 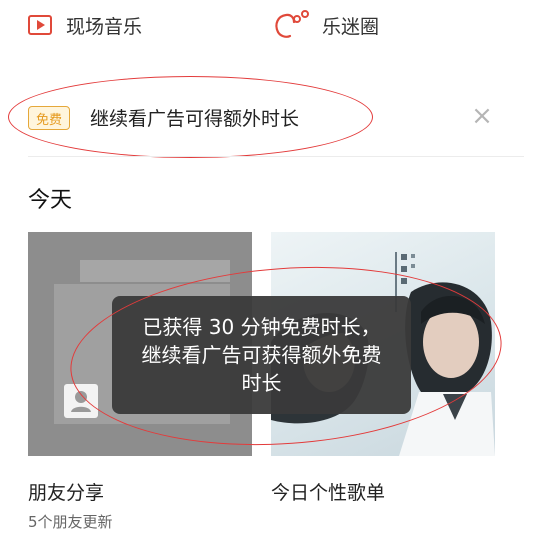 What do you see at coordinates (195, 119) in the screenshot?
I see `banner-text: 继续看广告可得额外时长` at bounding box center [195, 119].